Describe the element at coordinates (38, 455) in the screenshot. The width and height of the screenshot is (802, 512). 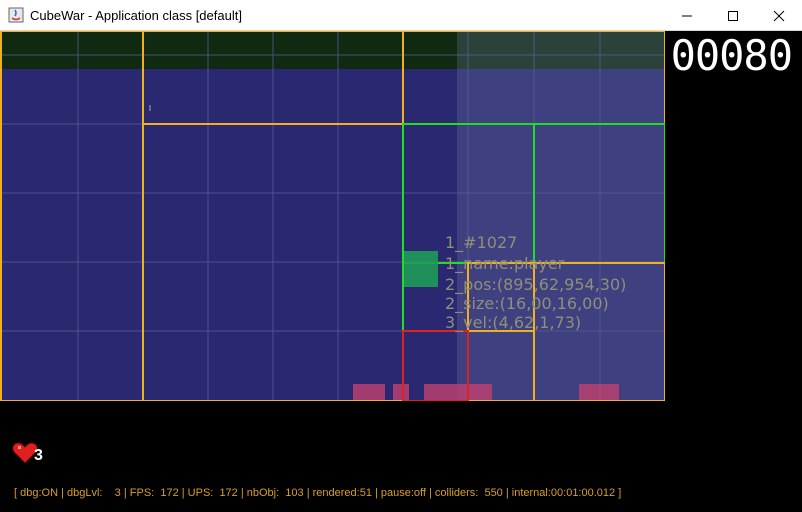
I see `lives-count: 3` at that location.